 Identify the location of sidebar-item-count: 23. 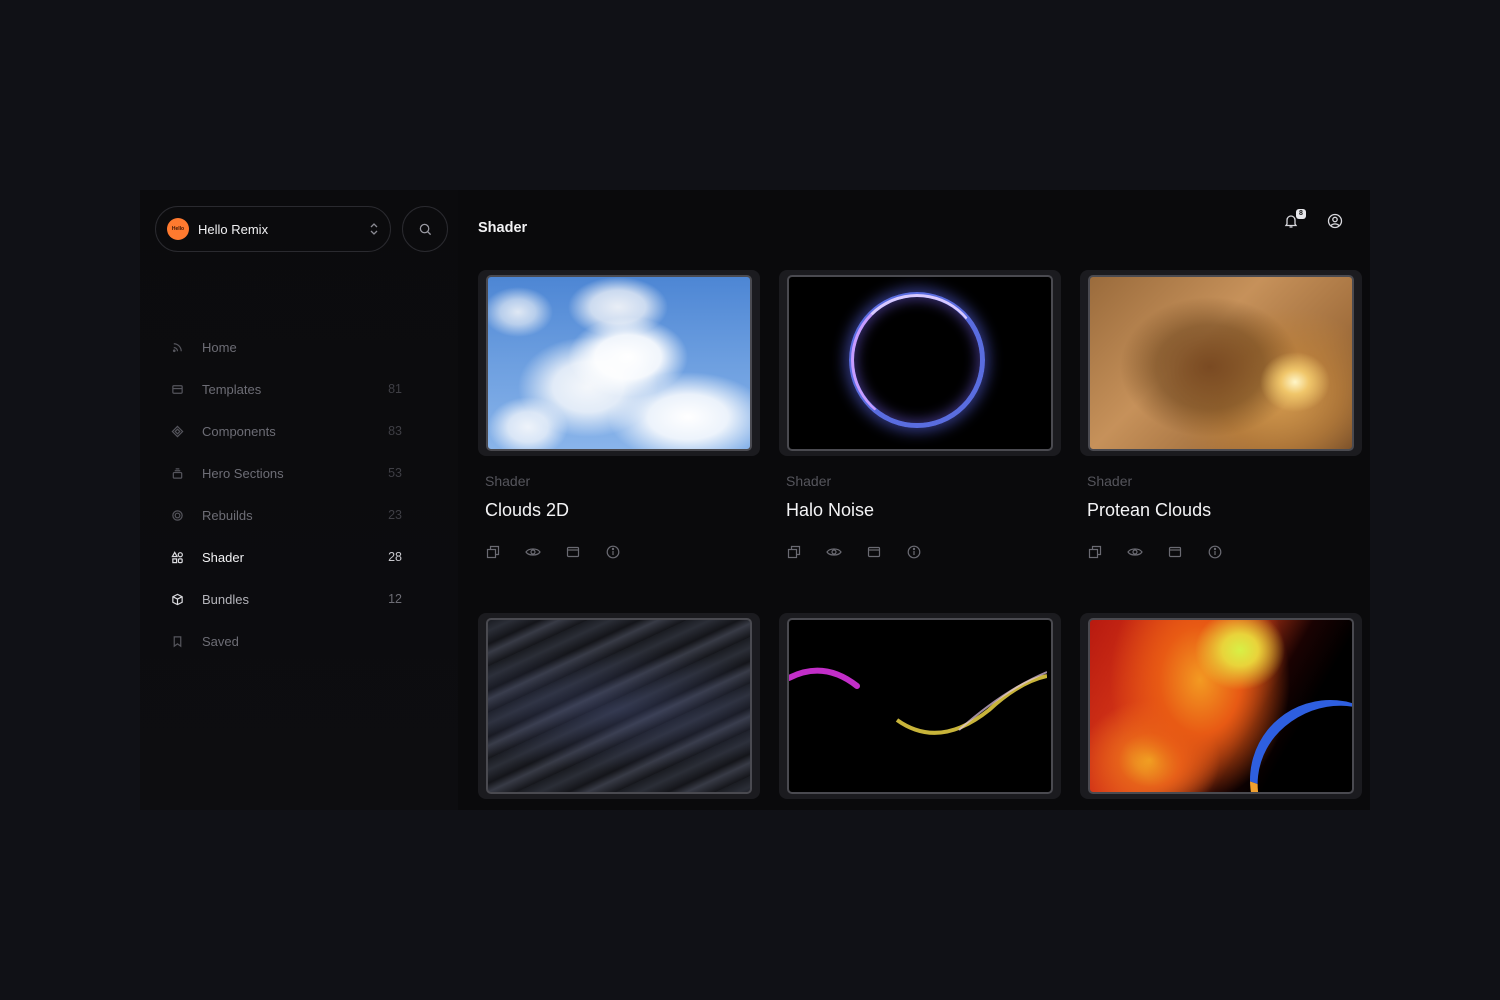
(395, 515).